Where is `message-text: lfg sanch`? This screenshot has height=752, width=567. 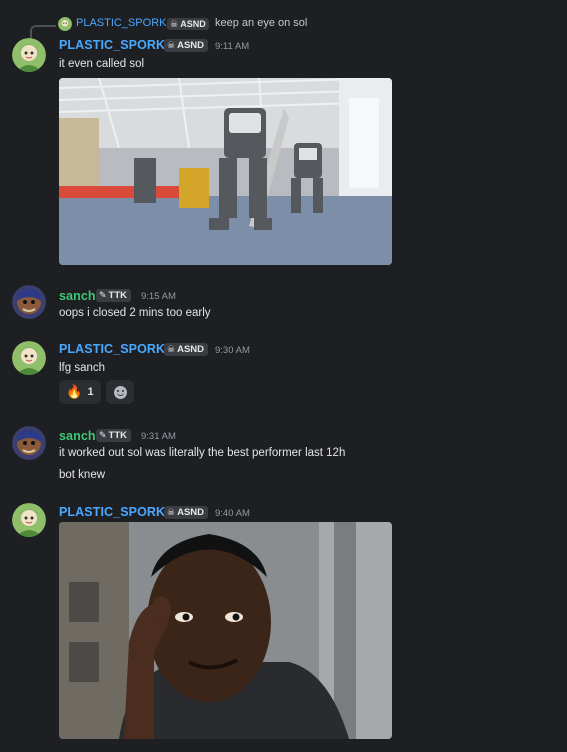
message-text: lfg sanch is located at coordinates (82, 368).